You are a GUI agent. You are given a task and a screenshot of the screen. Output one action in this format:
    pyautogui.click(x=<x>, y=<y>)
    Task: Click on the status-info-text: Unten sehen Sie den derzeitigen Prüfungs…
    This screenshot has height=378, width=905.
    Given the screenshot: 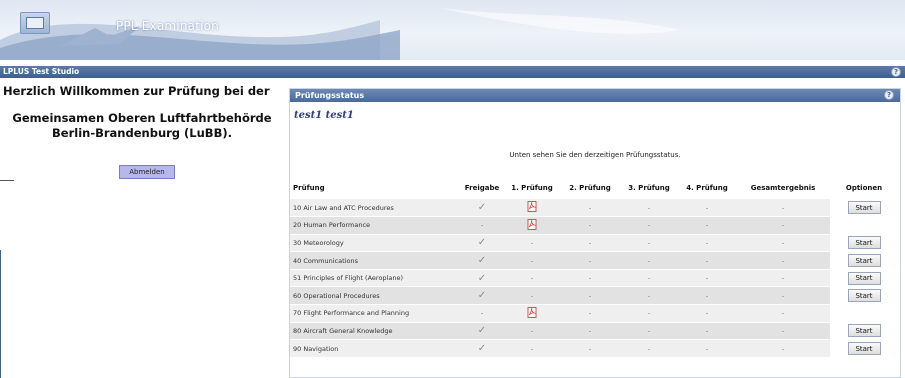 What is the action you would take?
    pyautogui.click(x=595, y=155)
    